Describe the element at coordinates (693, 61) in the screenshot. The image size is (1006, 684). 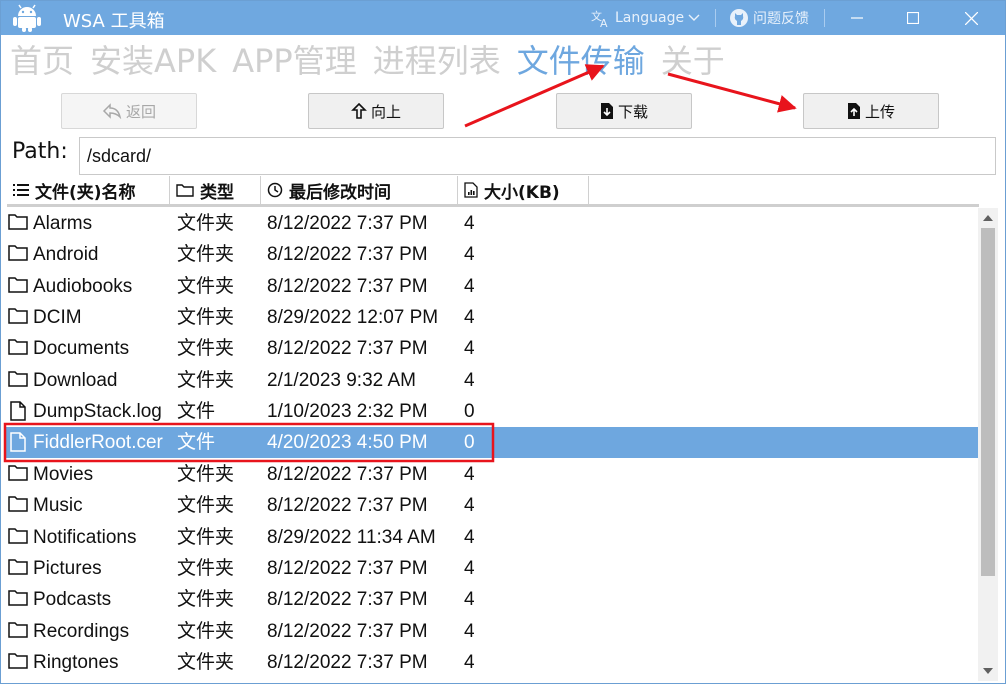
I see `tab-about: 关于` at that location.